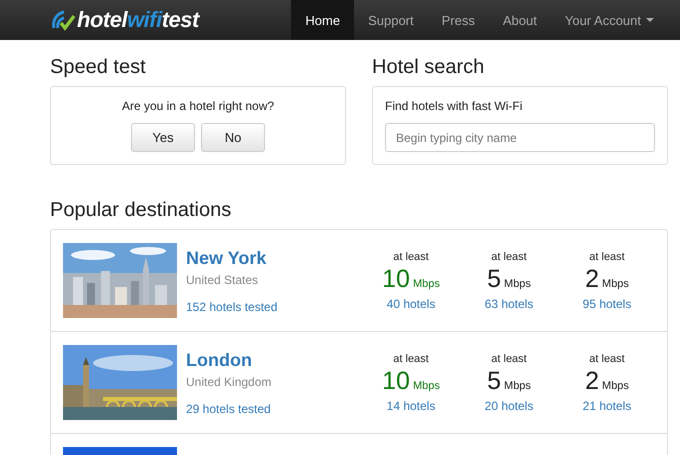 This screenshot has width=680, height=455. I want to click on logo: hotelwifitest, so click(138, 20).